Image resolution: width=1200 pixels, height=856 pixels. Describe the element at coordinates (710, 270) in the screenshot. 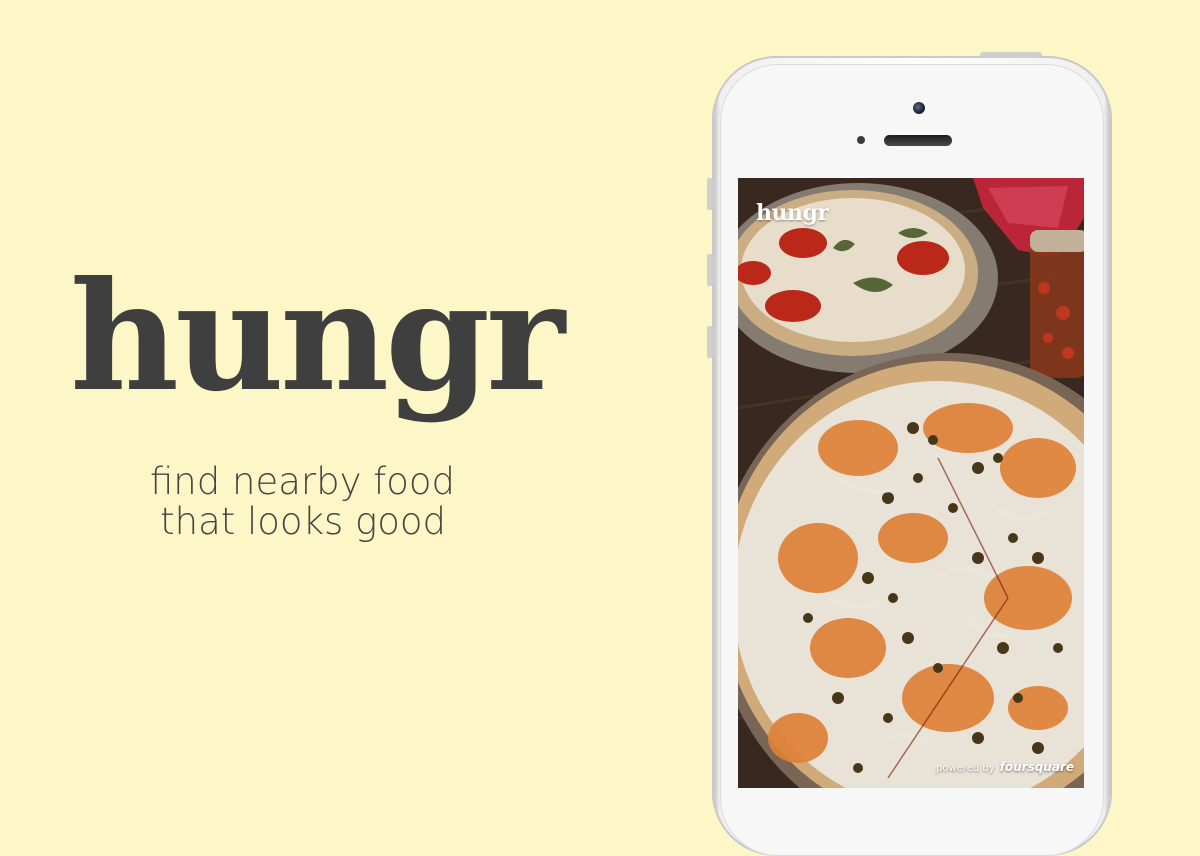

I see `phone-volume-up` at that location.